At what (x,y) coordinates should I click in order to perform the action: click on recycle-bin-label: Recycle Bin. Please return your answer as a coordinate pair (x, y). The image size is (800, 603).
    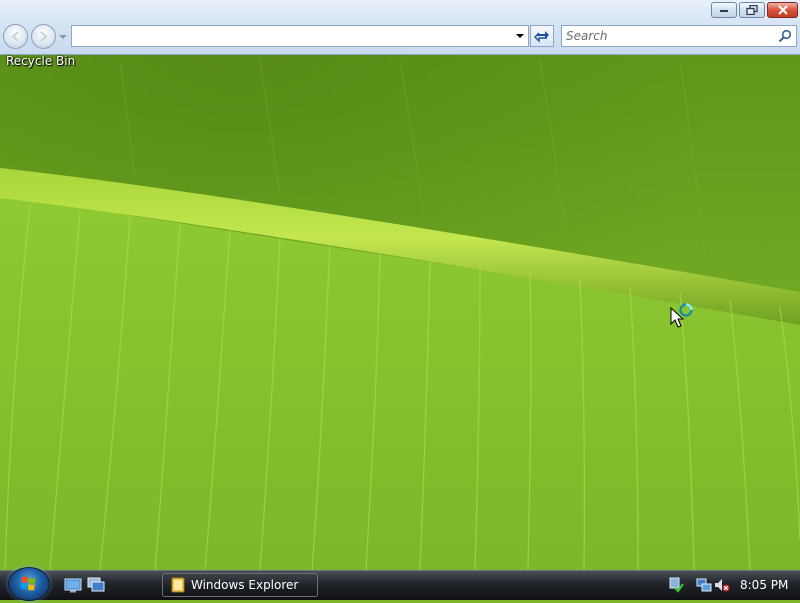
    Looking at the image, I should click on (41, 61).